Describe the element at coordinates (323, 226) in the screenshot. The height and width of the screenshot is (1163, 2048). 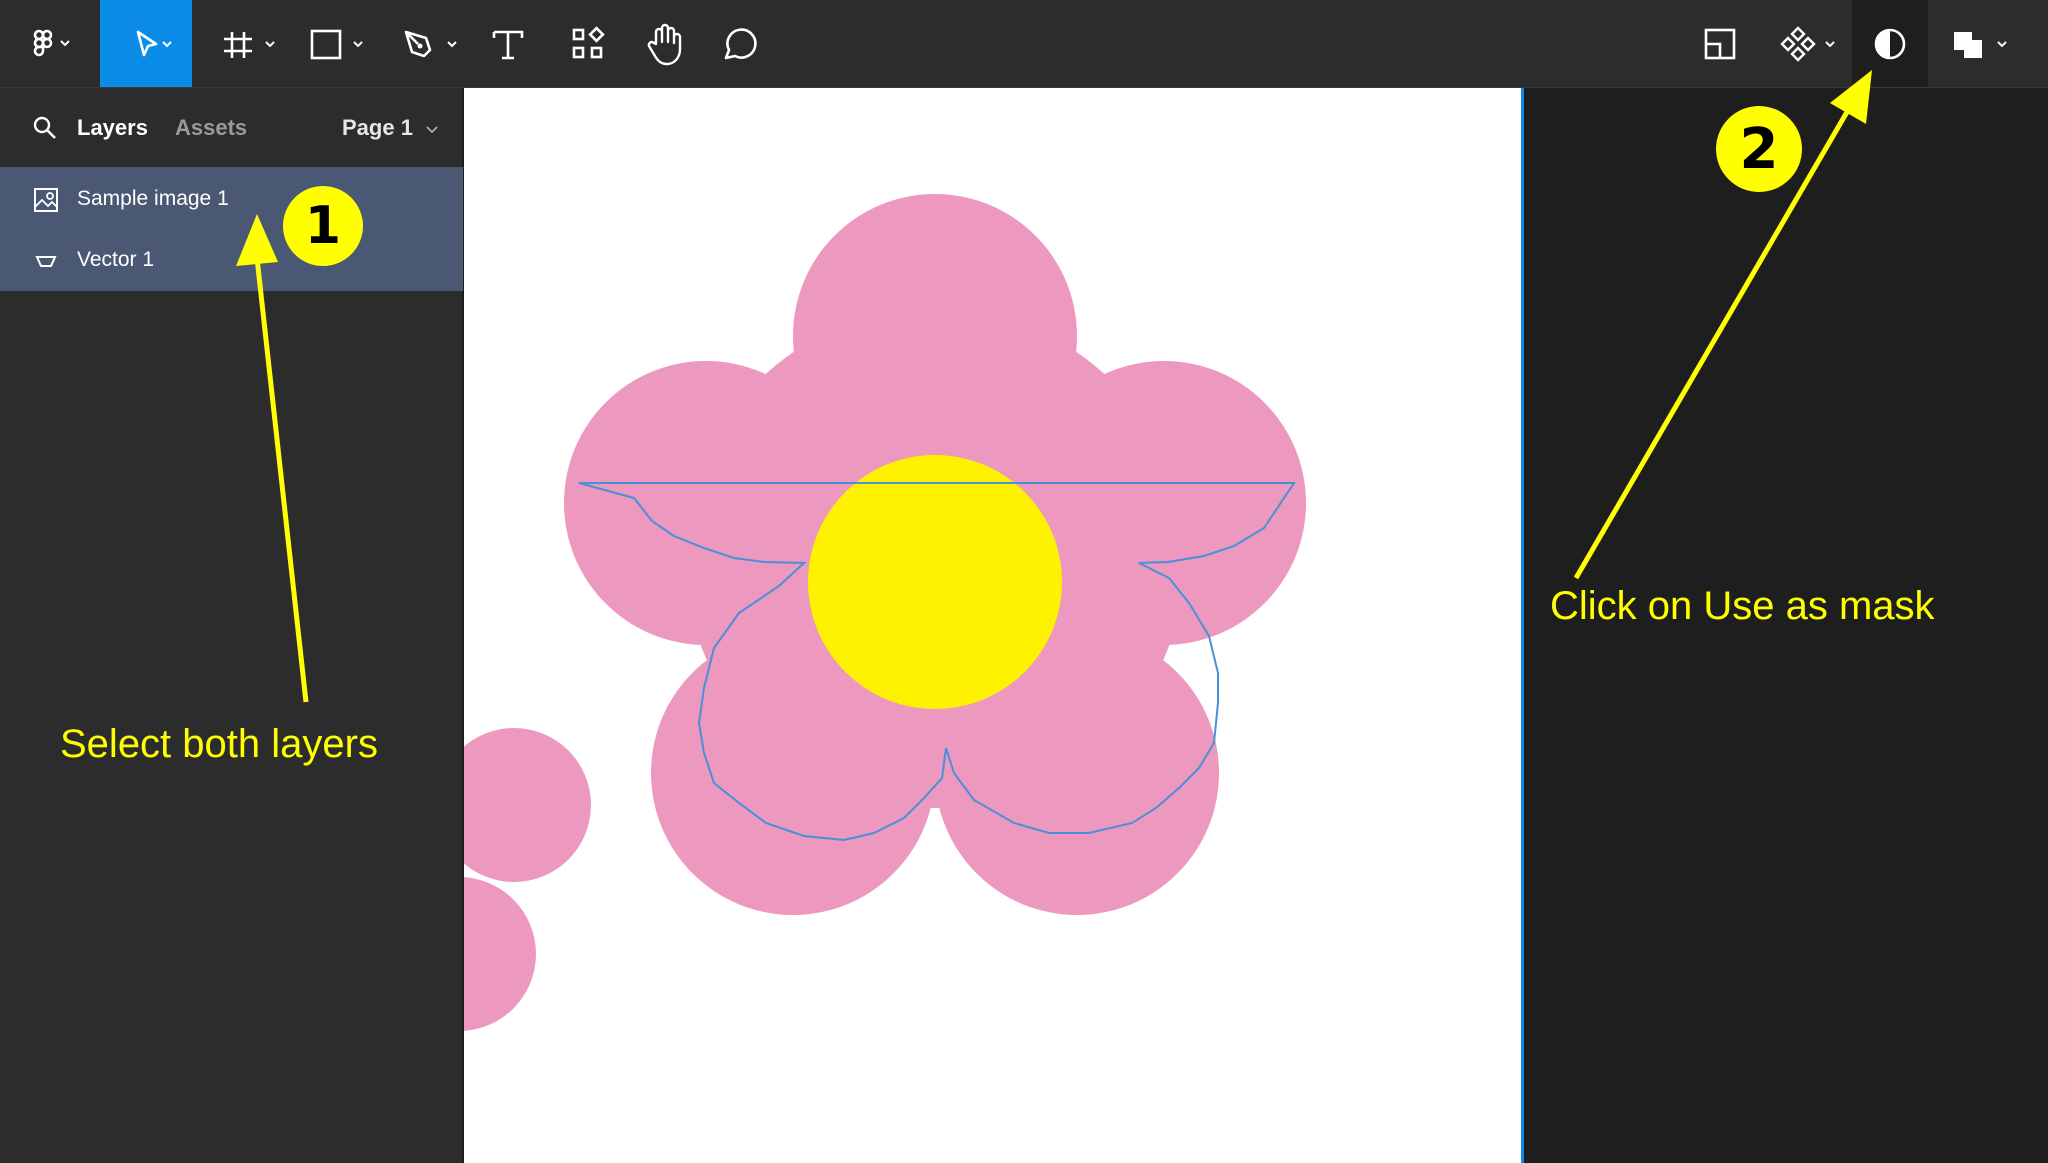
I see `step-1-badge: 1` at that location.